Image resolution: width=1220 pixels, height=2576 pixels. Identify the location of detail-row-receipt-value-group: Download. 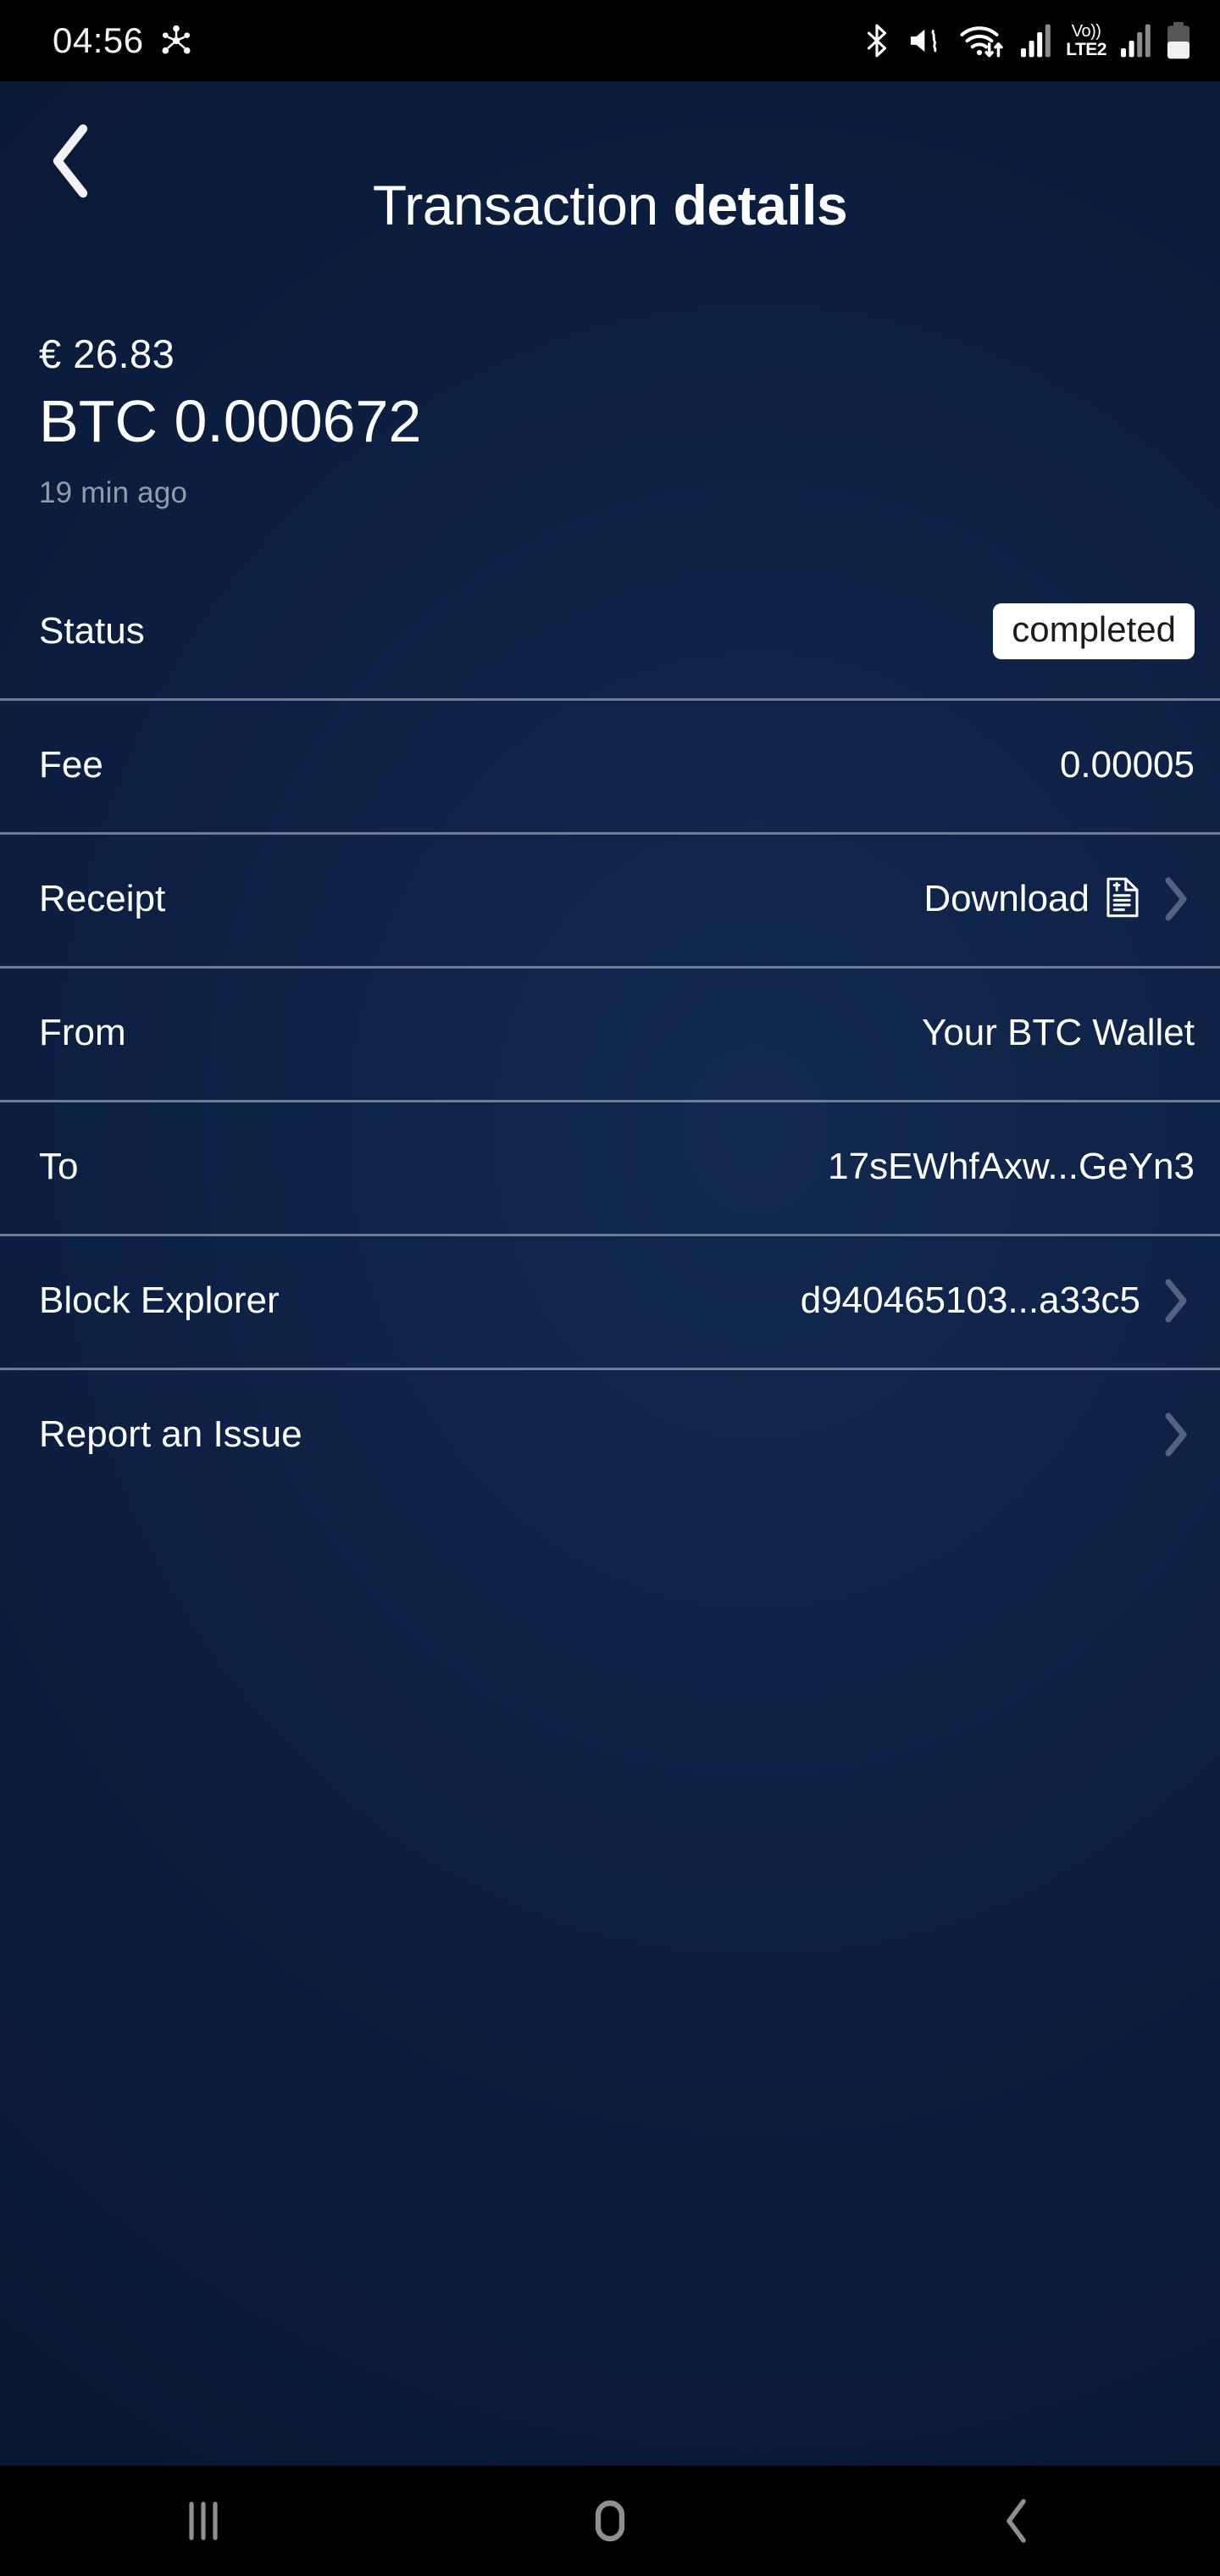
(1059, 899).